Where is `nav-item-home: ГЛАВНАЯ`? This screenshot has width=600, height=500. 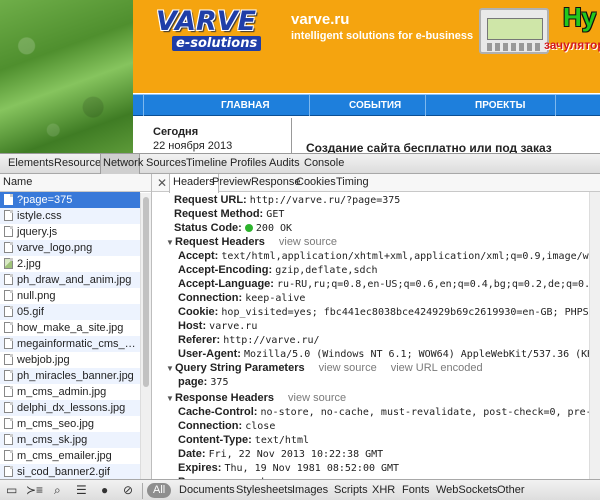
nav-item-home: ГЛАВНАЯ is located at coordinates (245, 105).